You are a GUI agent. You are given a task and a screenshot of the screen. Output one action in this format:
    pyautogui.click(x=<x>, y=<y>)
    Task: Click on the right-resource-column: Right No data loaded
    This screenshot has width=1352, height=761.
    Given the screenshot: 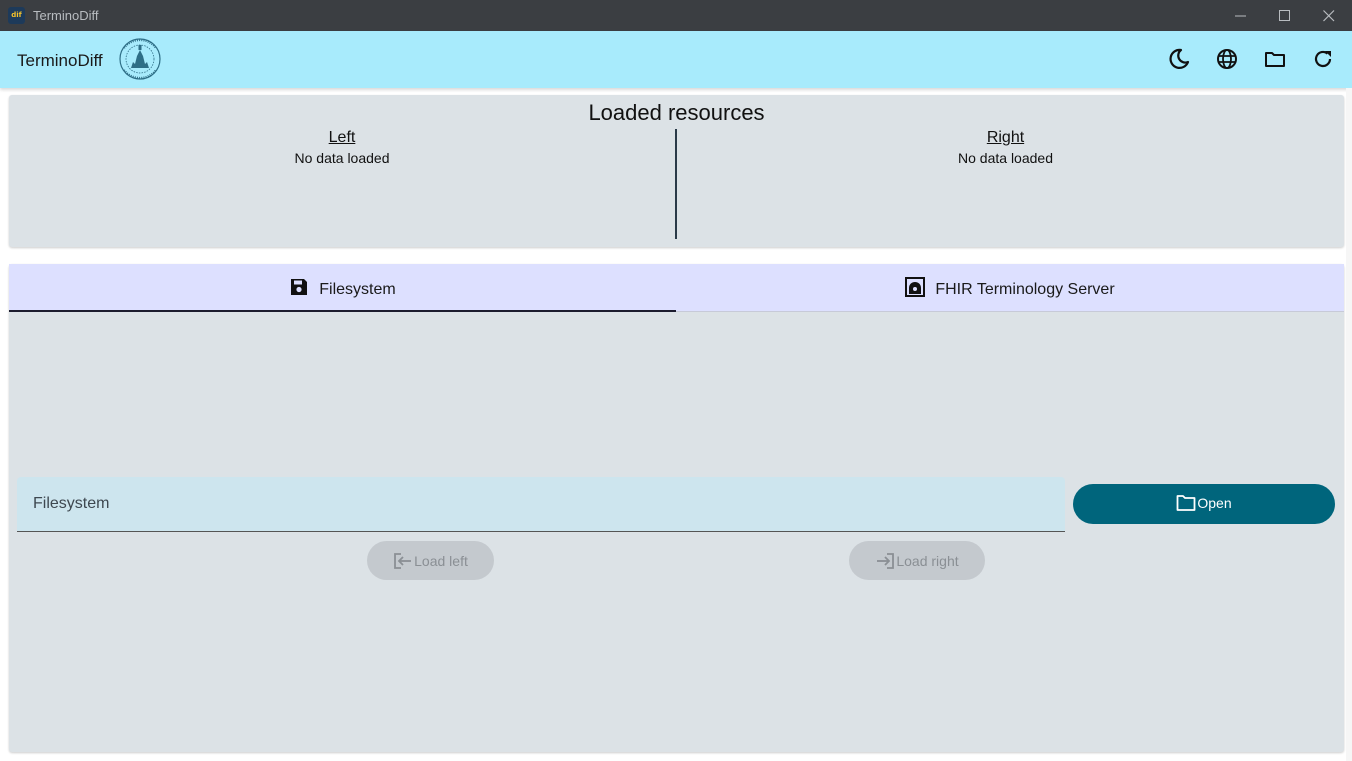 What is the action you would take?
    pyautogui.click(x=1005, y=147)
    